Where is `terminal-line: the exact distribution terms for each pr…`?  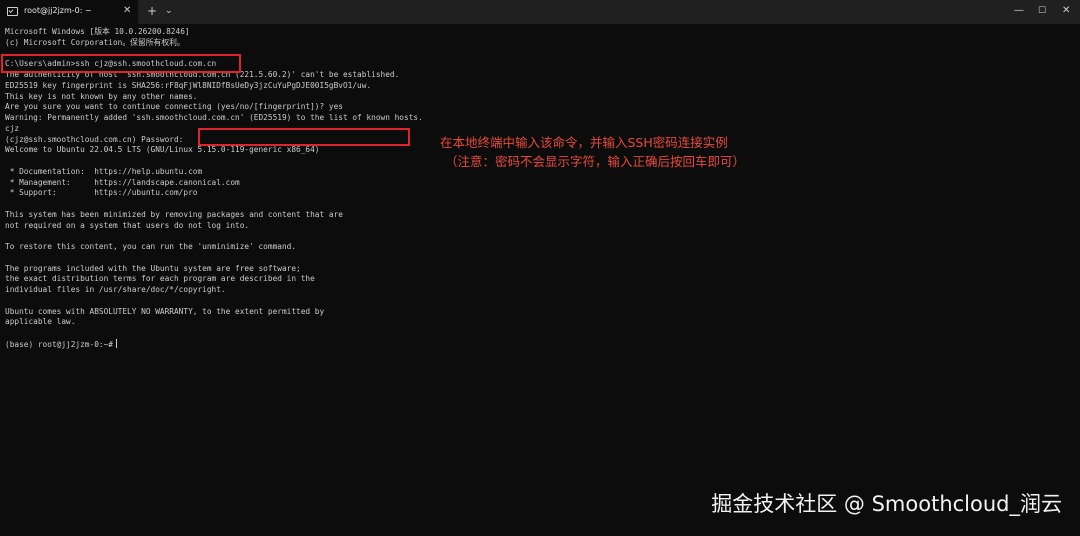
terminal-line: the exact distribution terms for each pr… is located at coordinates (160, 279).